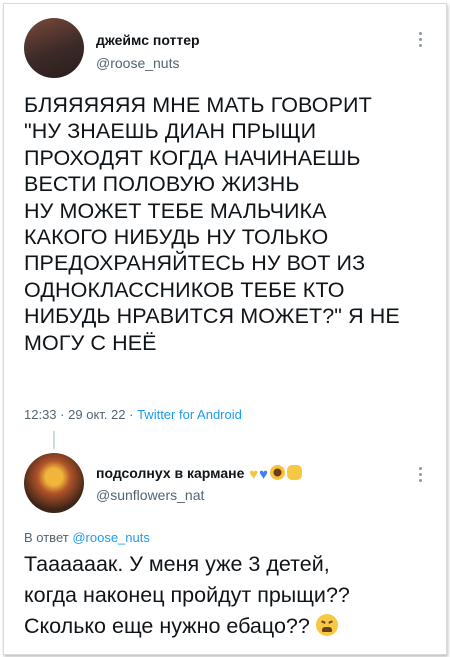  Describe the element at coordinates (278, 472) in the screenshot. I see `sunflower-icon` at that location.